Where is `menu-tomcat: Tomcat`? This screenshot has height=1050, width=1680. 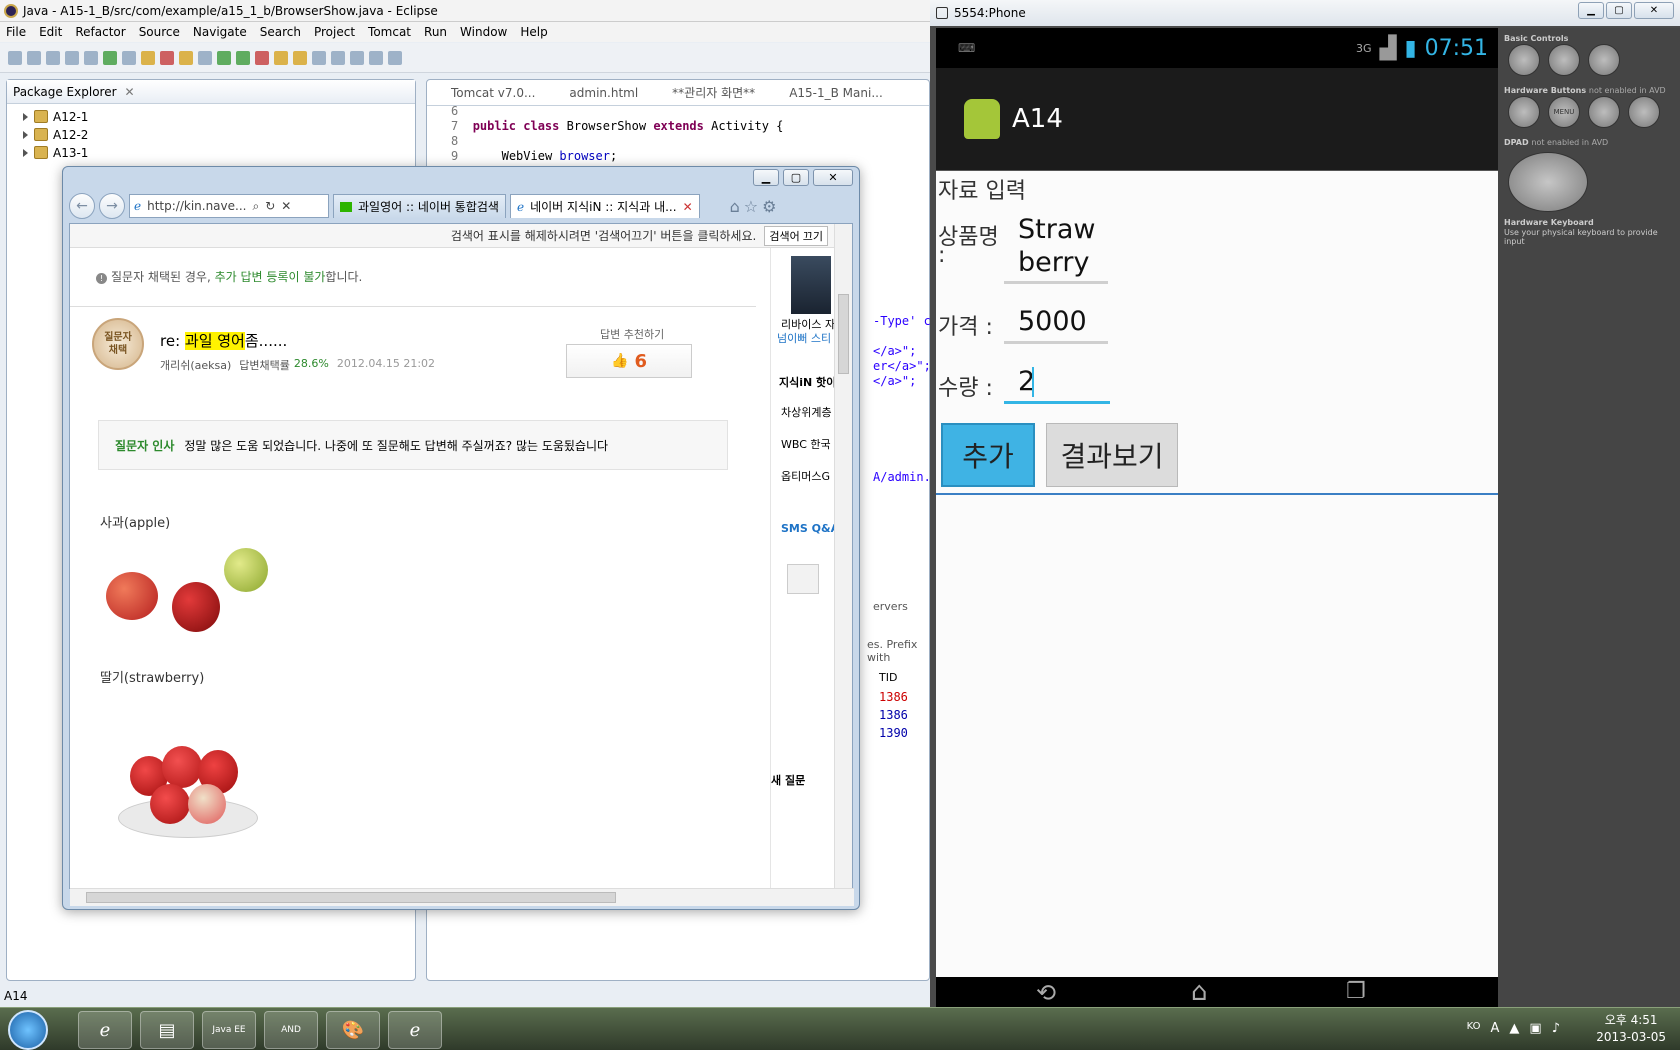 menu-tomcat: Tomcat is located at coordinates (389, 32).